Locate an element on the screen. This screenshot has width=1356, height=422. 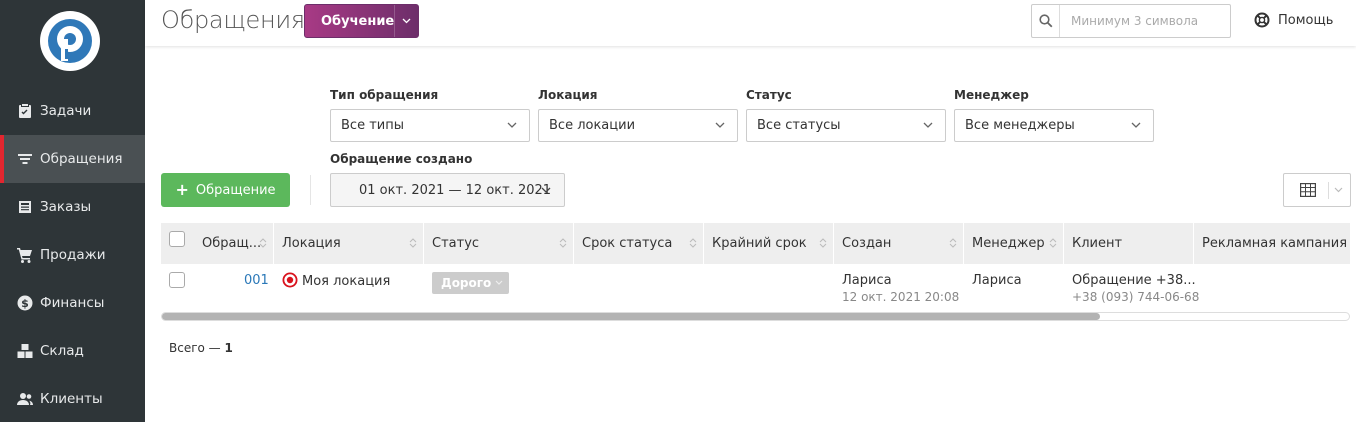
sidebar-item-requests: Обращения is located at coordinates (72, 159).